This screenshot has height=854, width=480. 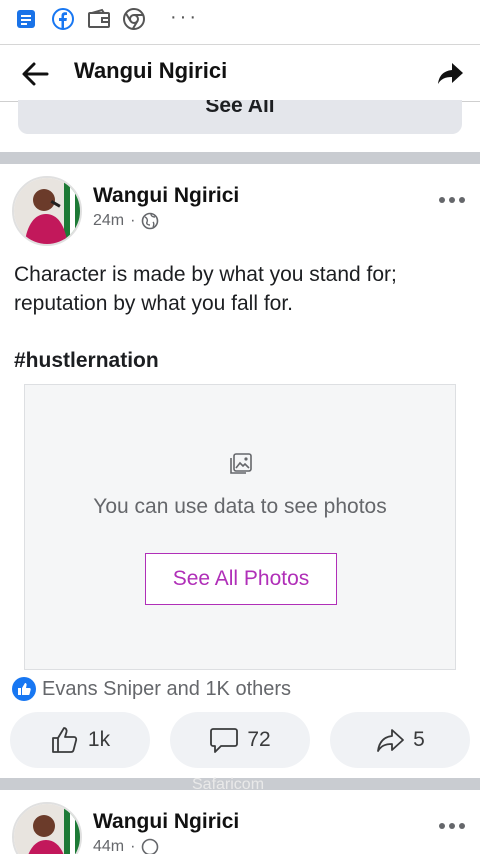 I want to click on comment-icon, so click(x=224, y=740).